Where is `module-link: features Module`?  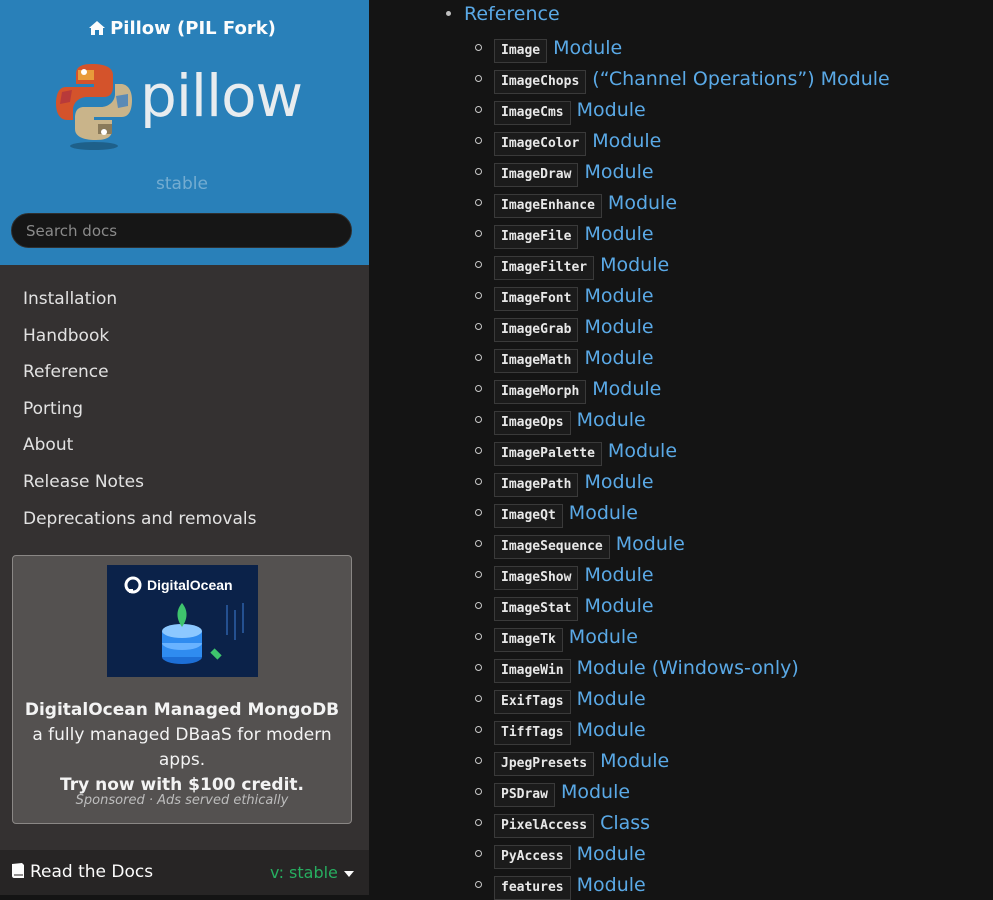 module-link: features Module is located at coordinates (570, 885).